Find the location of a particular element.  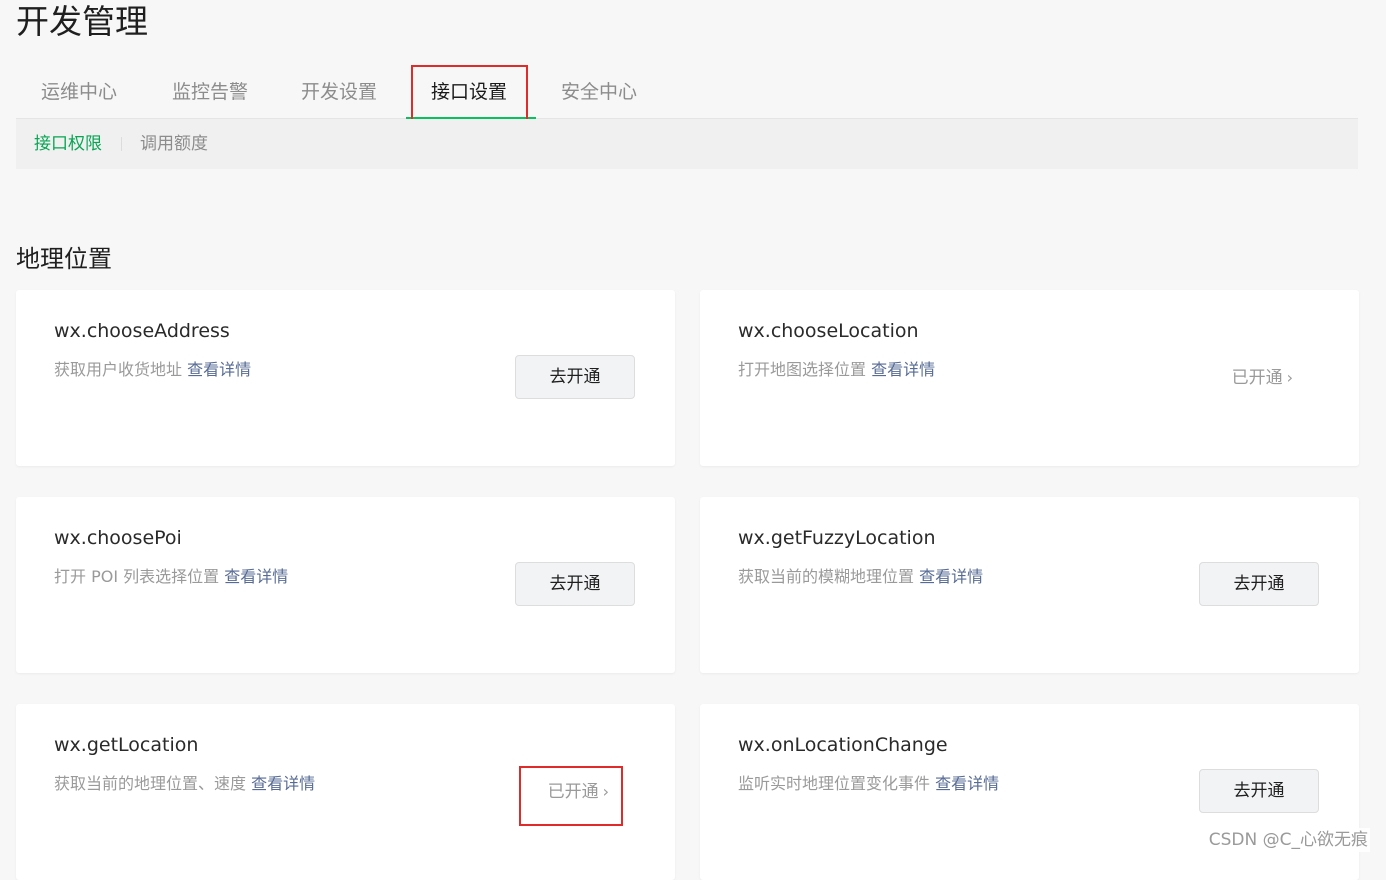

subnav-call-quota: 调用额度 is located at coordinates (174, 144).